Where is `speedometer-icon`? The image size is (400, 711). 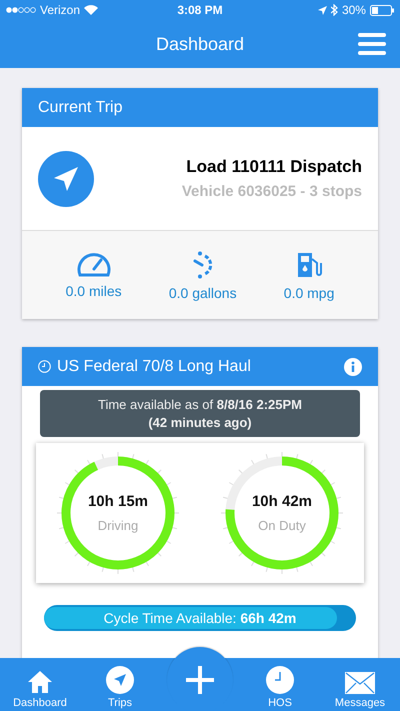
speedometer-icon is located at coordinates (93, 264).